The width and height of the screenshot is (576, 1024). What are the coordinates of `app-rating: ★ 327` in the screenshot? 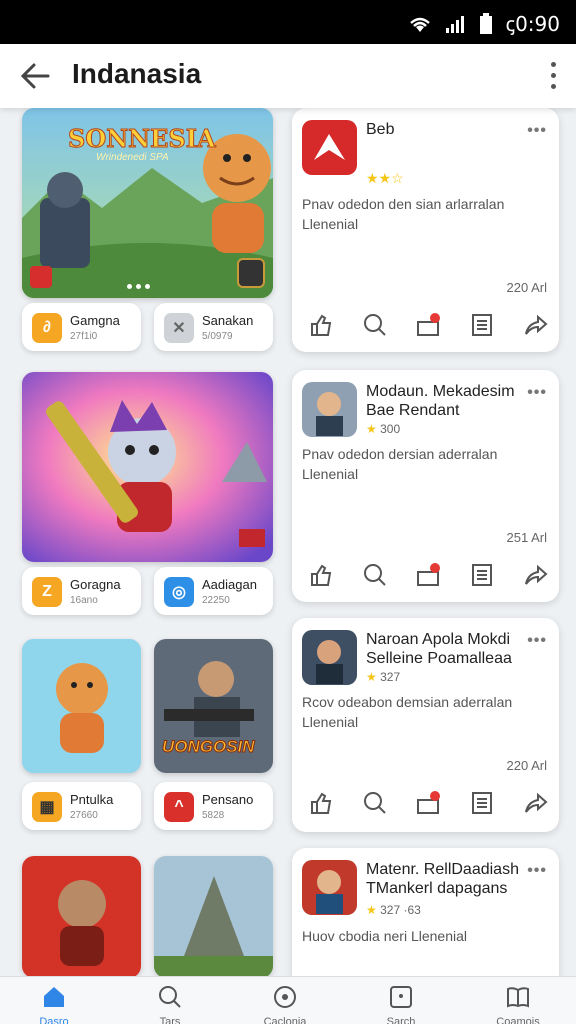 It's located at (383, 677).